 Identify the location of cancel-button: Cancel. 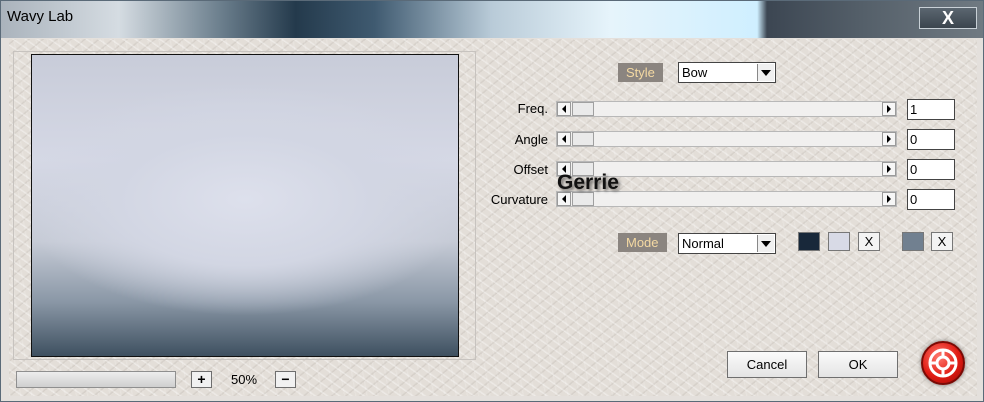
(767, 364).